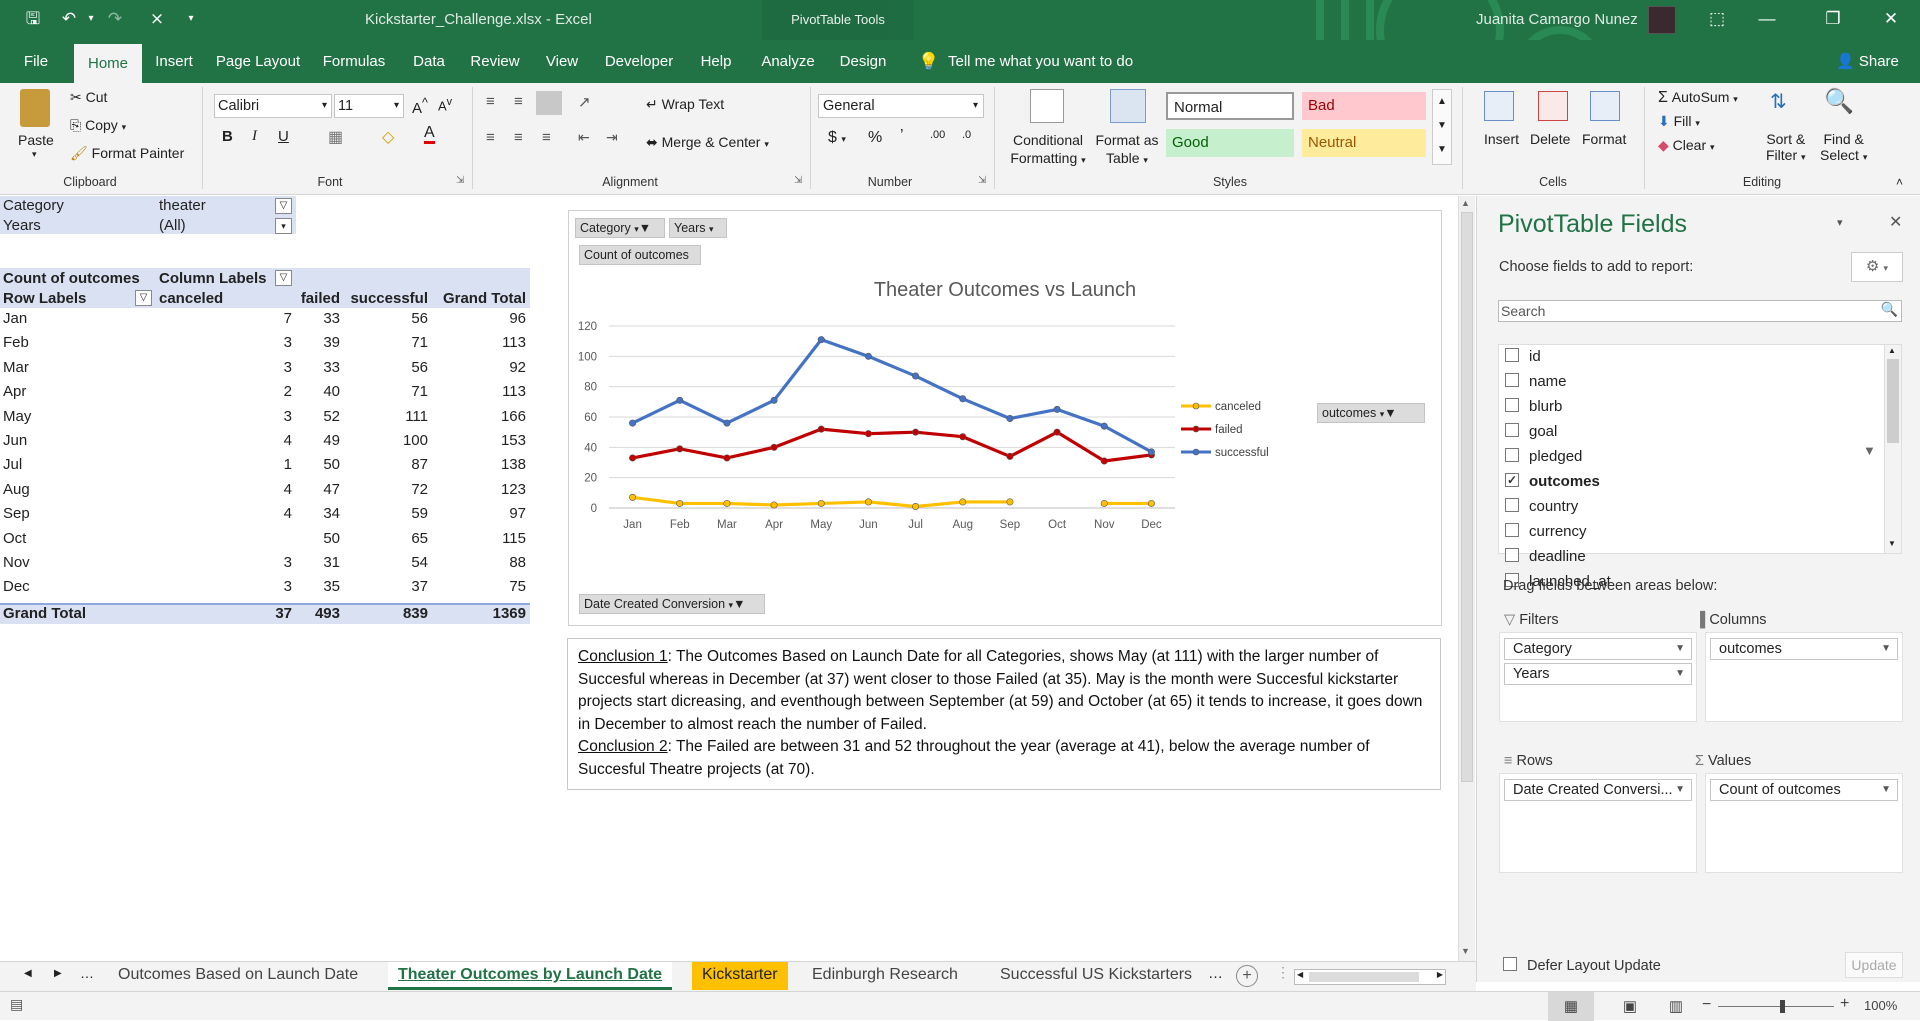 Image resolution: width=1920 pixels, height=1021 pixels. Describe the element at coordinates (1230, 106) in the screenshot. I see `style-normal: Normal` at that location.